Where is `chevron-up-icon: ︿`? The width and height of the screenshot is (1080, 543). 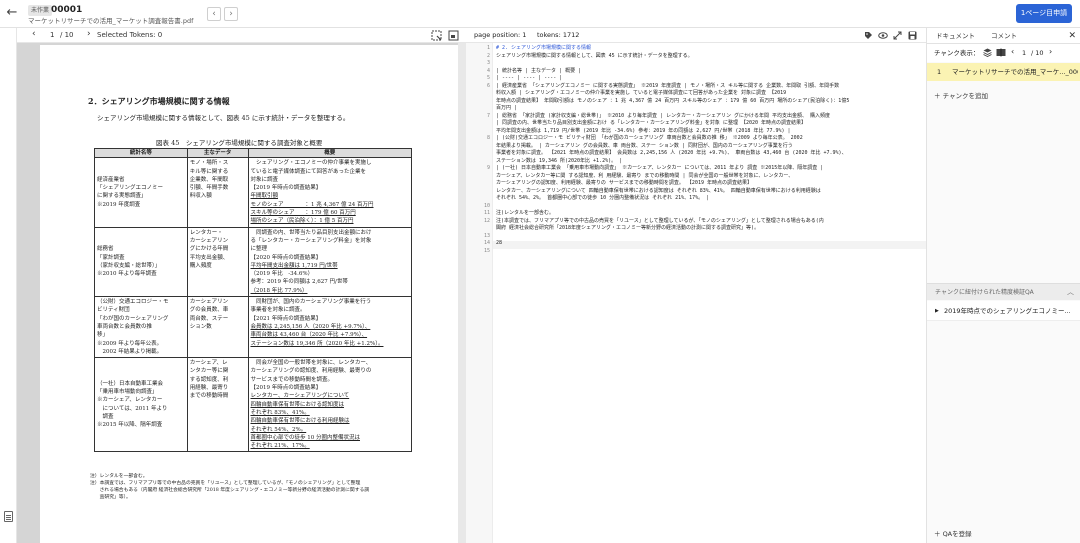 chevron-up-icon: ︿ is located at coordinates (1070, 292).